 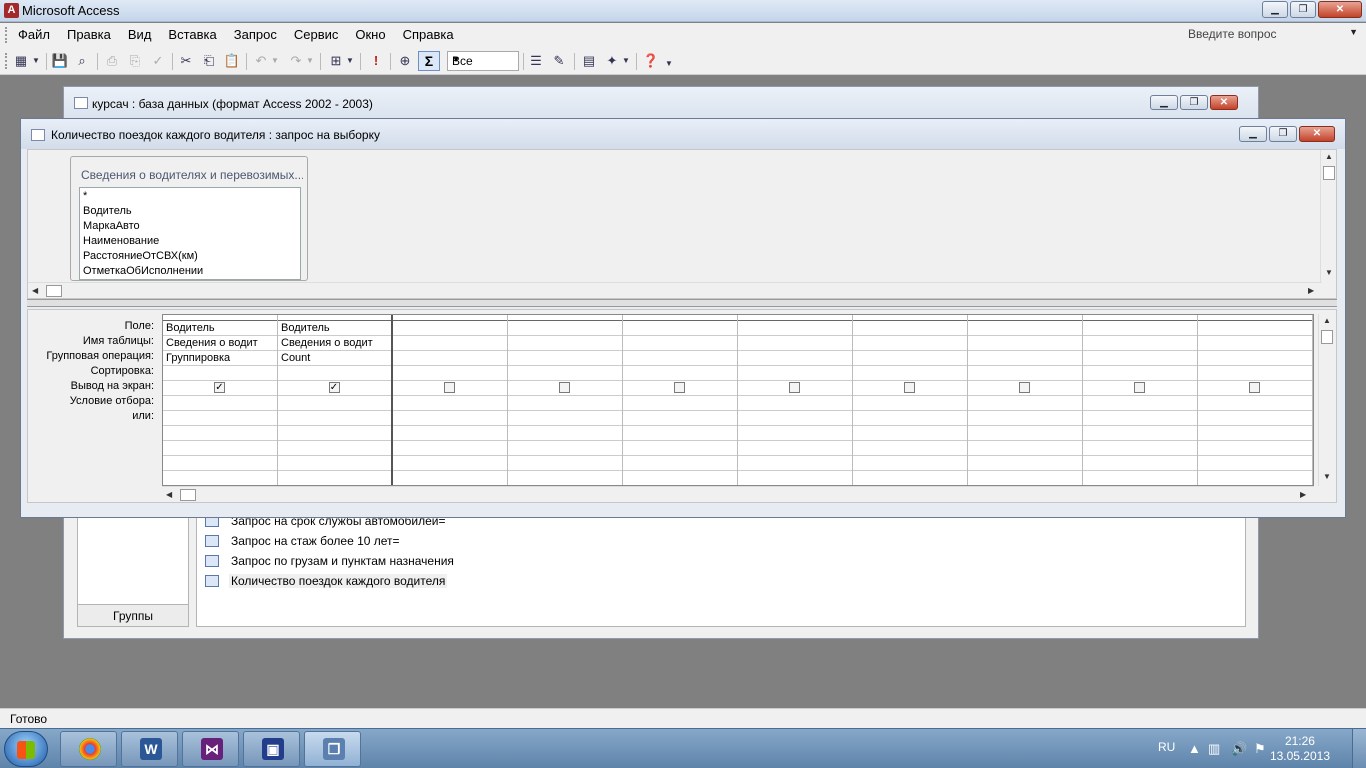 I want to click on menu-query: Запрос, so click(x=255, y=34).